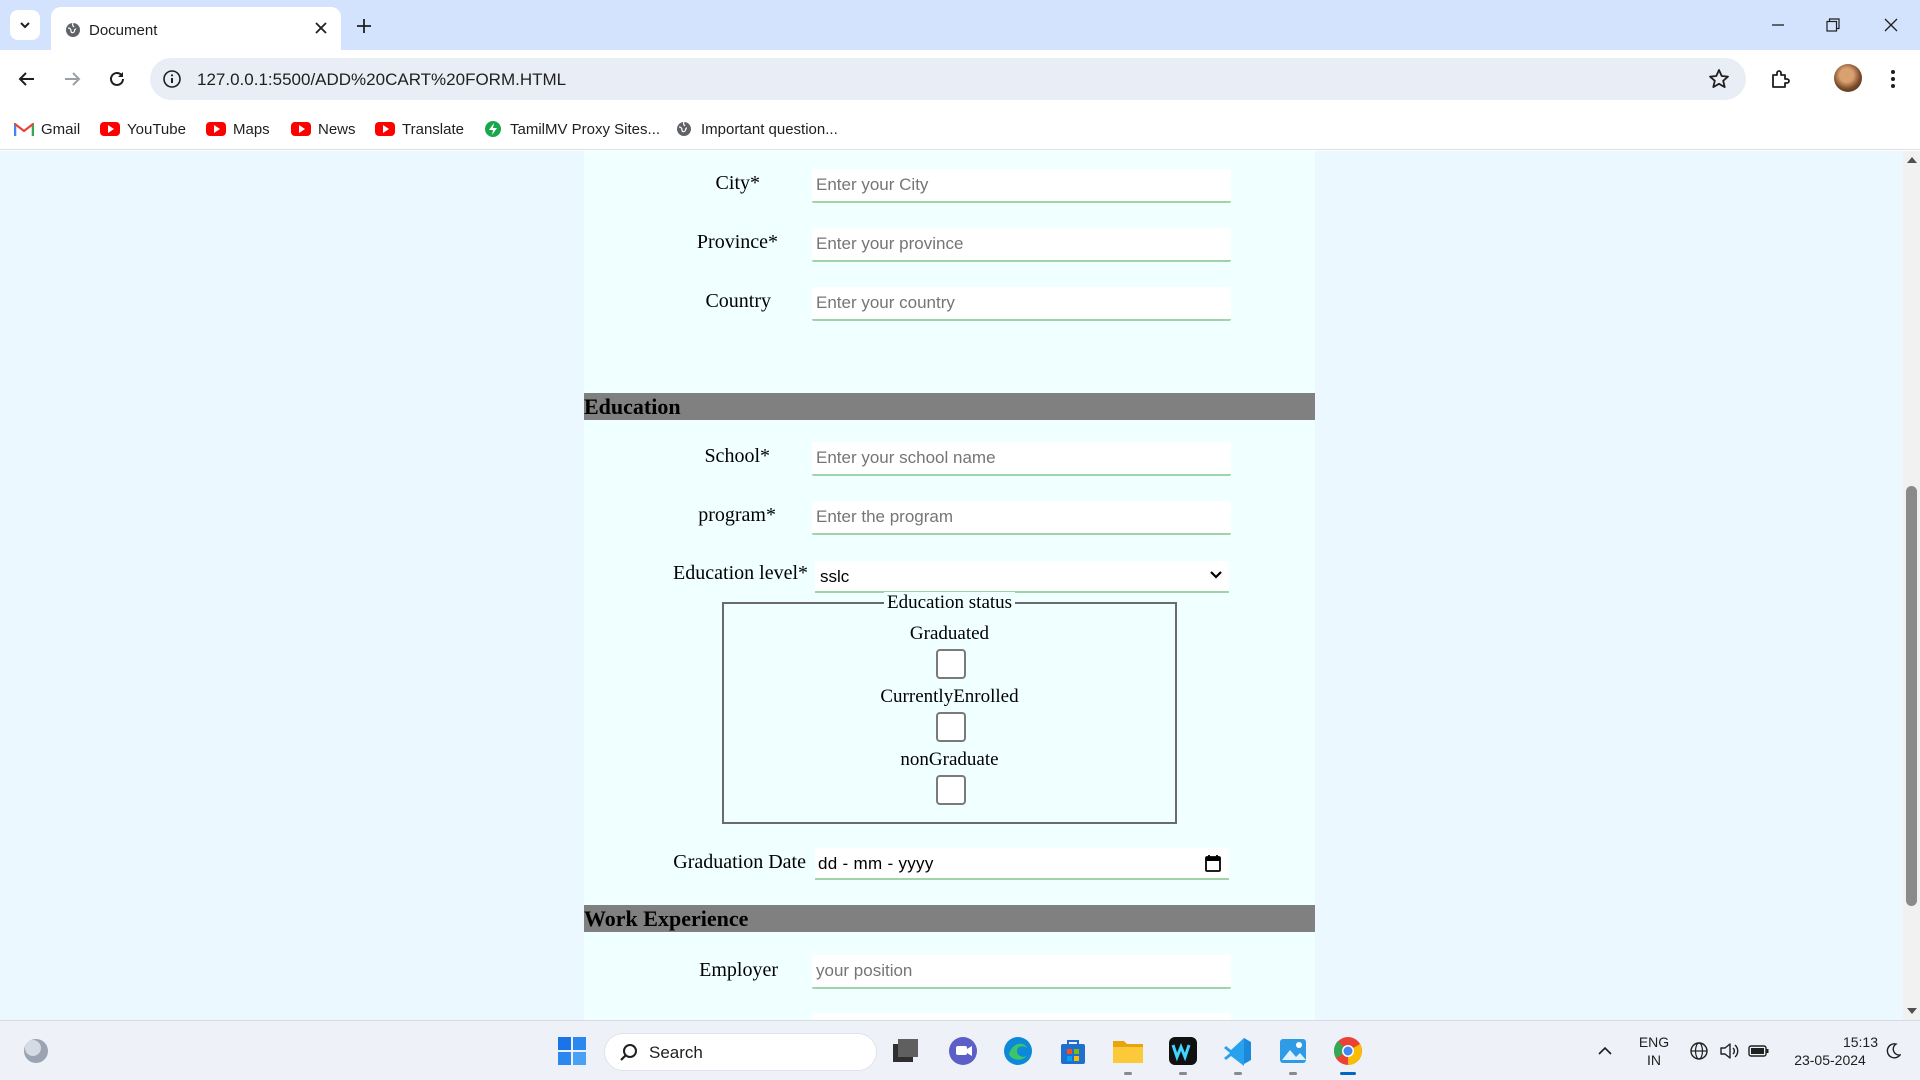 The height and width of the screenshot is (1080, 1920). I want to click on weather-icon, so click(36, 1051).